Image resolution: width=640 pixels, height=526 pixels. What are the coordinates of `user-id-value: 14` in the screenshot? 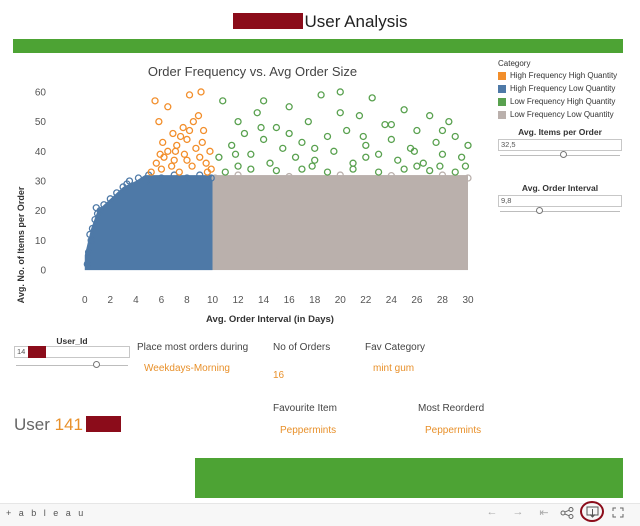 It's located at (21, 351).